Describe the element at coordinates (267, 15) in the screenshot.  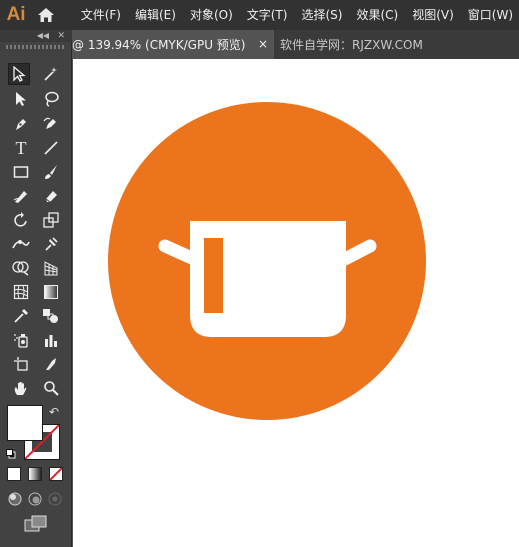
I see `menu-type: 文字(T)` at that location.